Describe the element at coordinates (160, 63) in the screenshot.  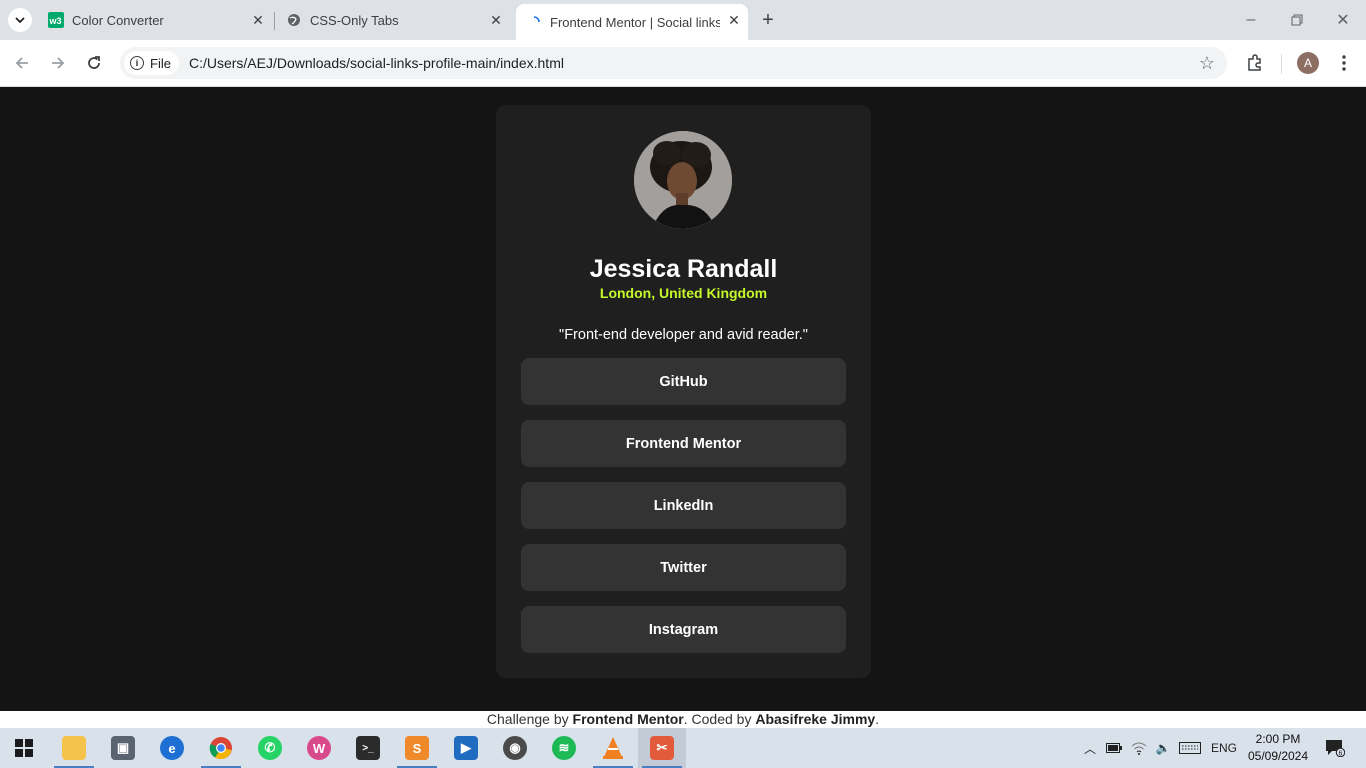
I see `scheme-label: File` at that location.